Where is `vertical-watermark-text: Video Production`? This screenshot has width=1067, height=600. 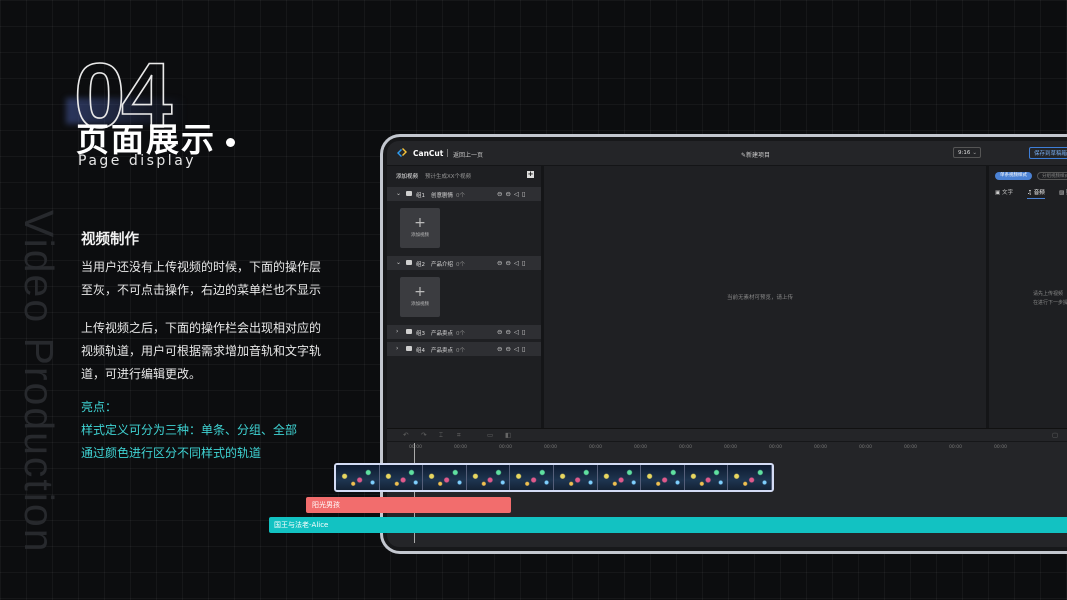
vertical-watermark-text: Video Production is located at coordinates (39, 382).